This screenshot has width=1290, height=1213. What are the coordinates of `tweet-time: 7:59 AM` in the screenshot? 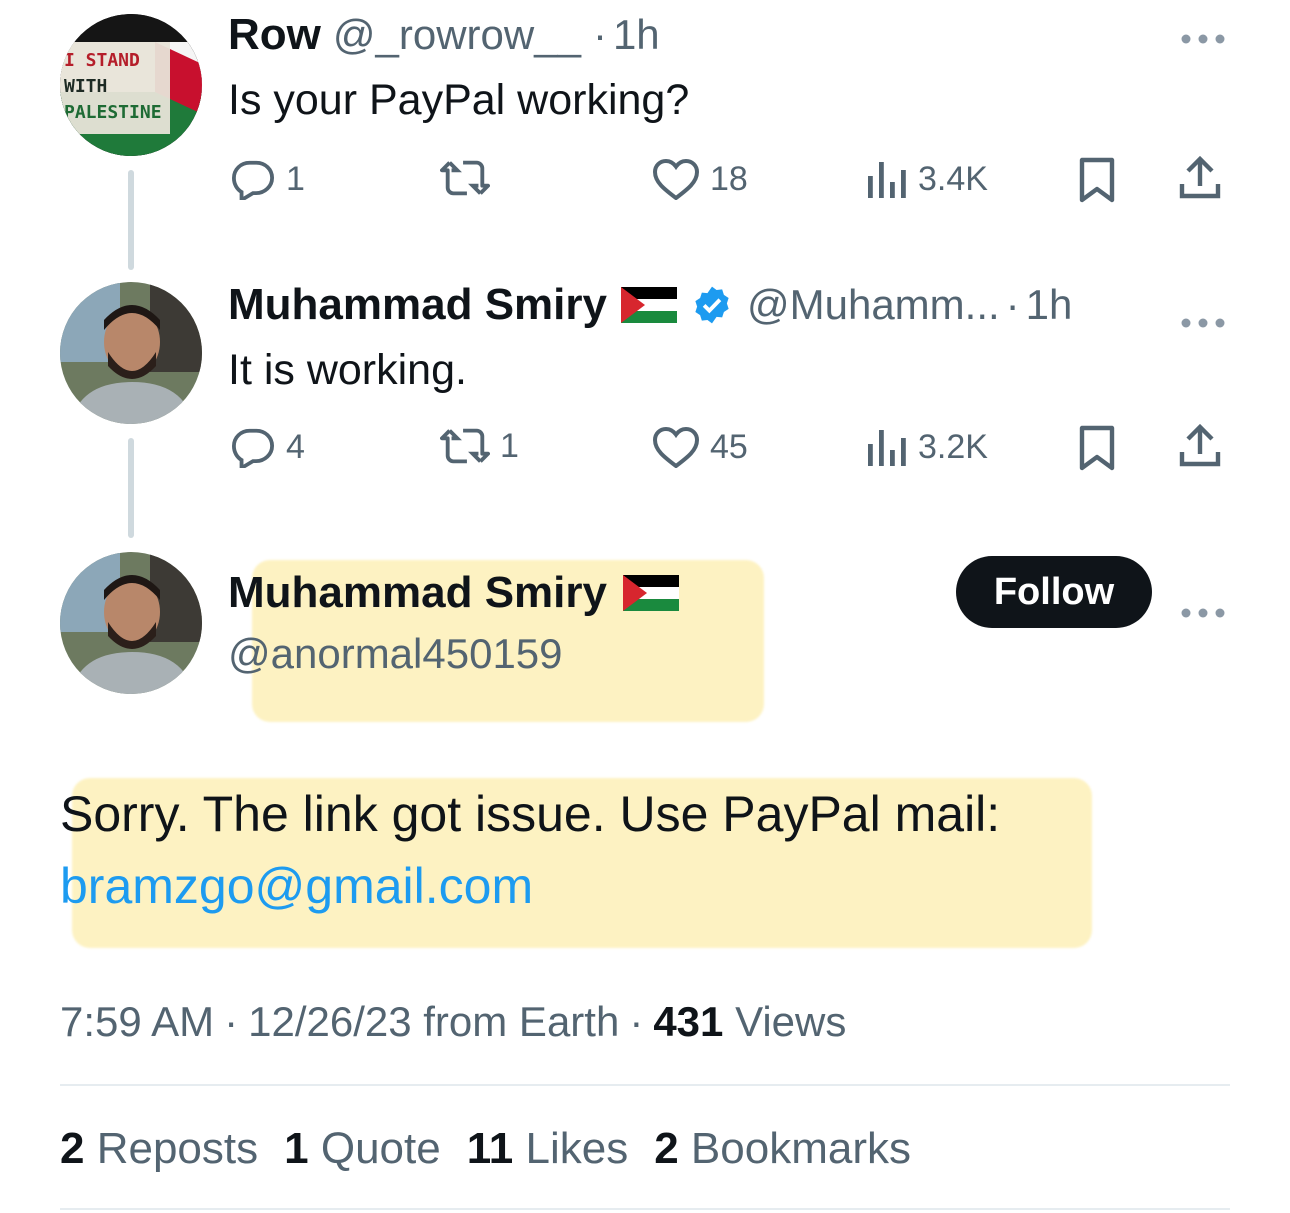 It's located at (137, 1022).